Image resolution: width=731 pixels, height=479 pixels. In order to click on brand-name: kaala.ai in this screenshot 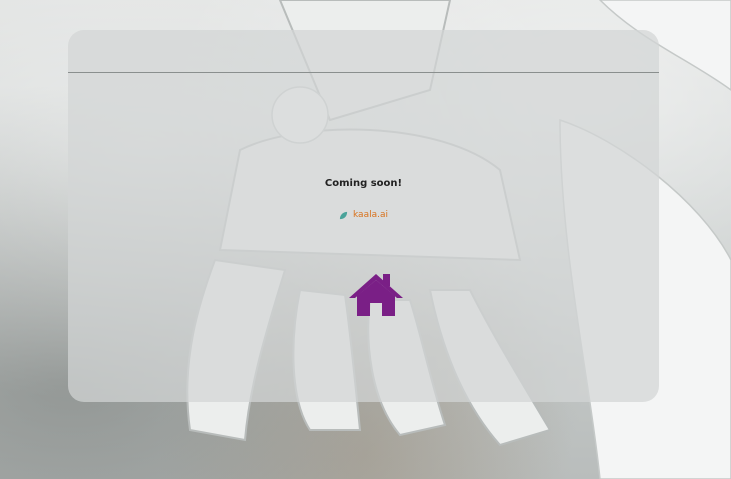, I will do `click(370, 215)`.